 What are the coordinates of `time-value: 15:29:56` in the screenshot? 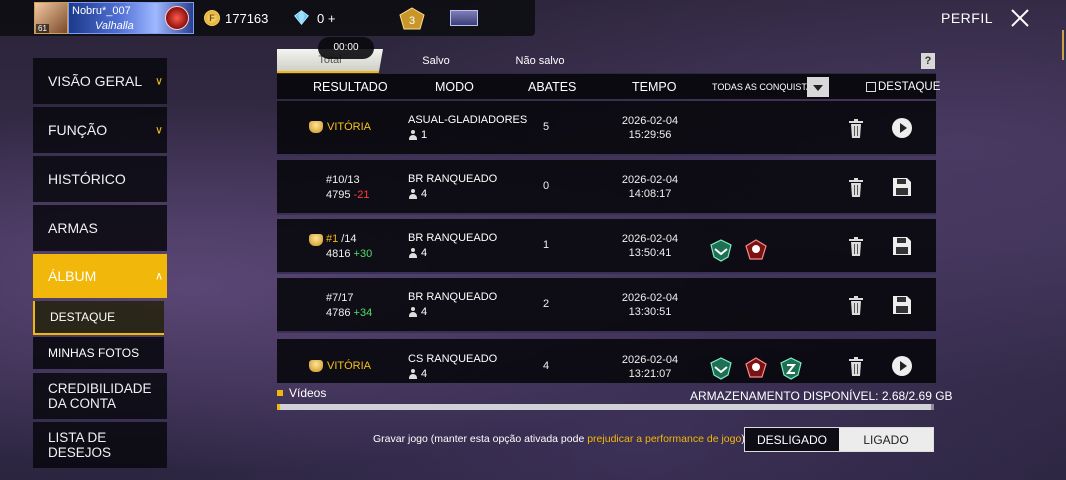 It's located at (650, 135).